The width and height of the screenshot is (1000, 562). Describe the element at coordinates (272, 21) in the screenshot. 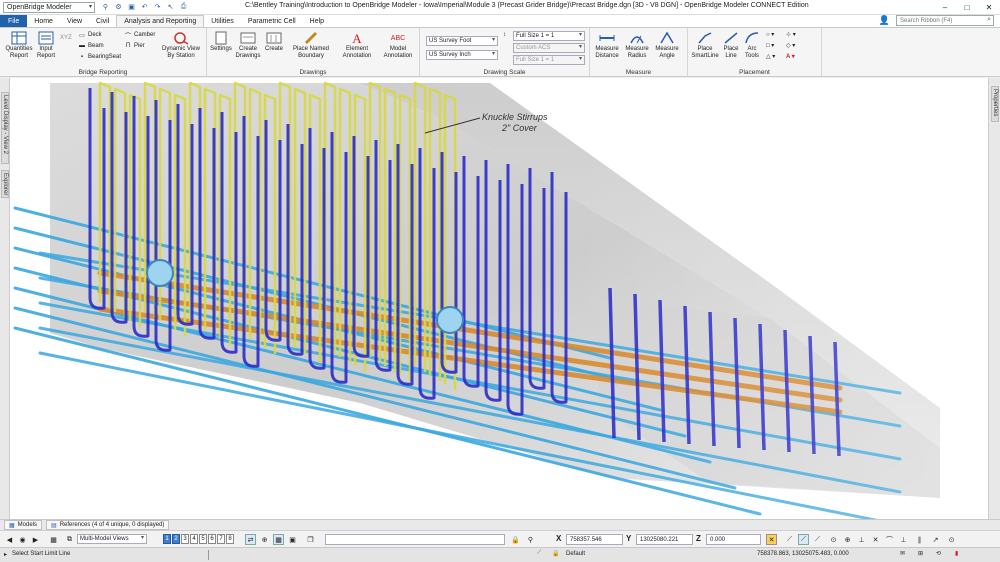

I see `tab-parametric-cell: Parametric Cell` at that location.